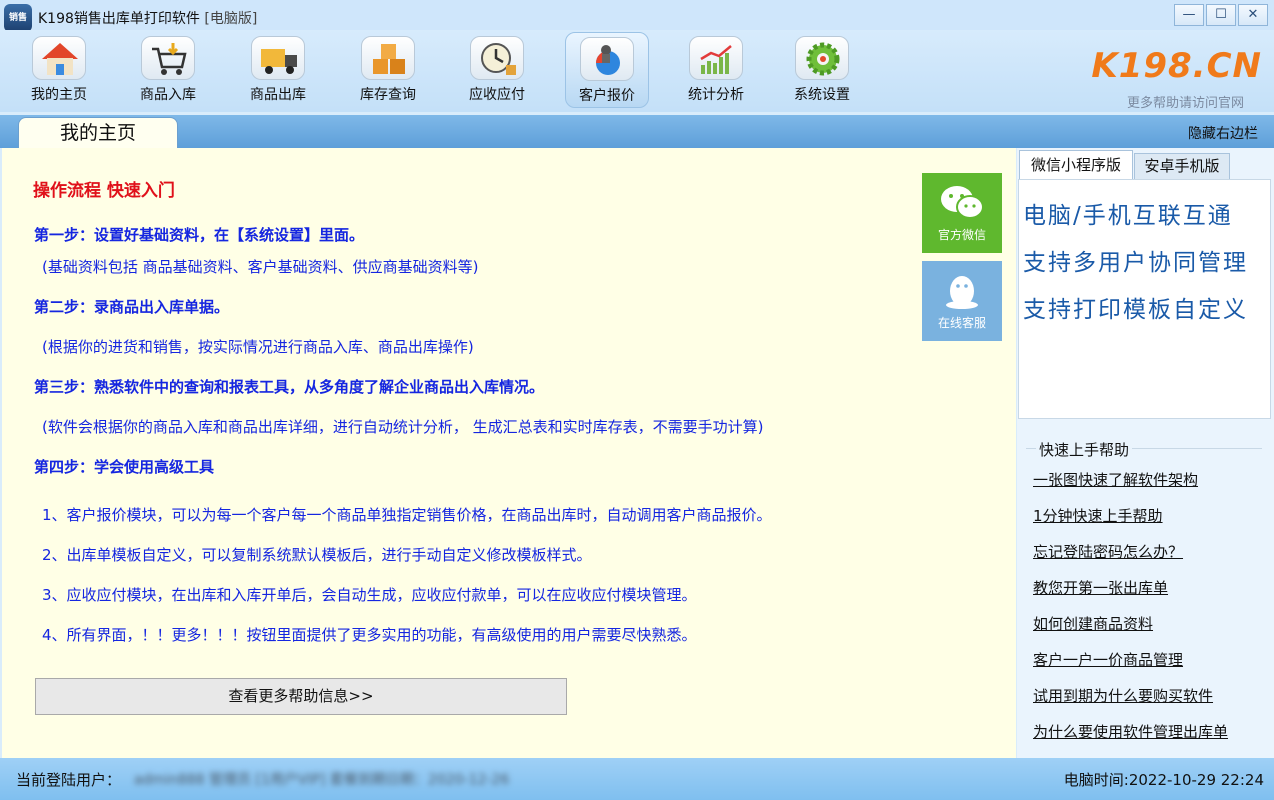 This screenshot has width=1274, height=800. What do you see at coordinates (289, 387) in the screenshot?
I see `step-3: 第三步：熟悉软件中的查询和报表工具，从多角度了解企业商品出入库情况。` at bounding box center [289, 387].